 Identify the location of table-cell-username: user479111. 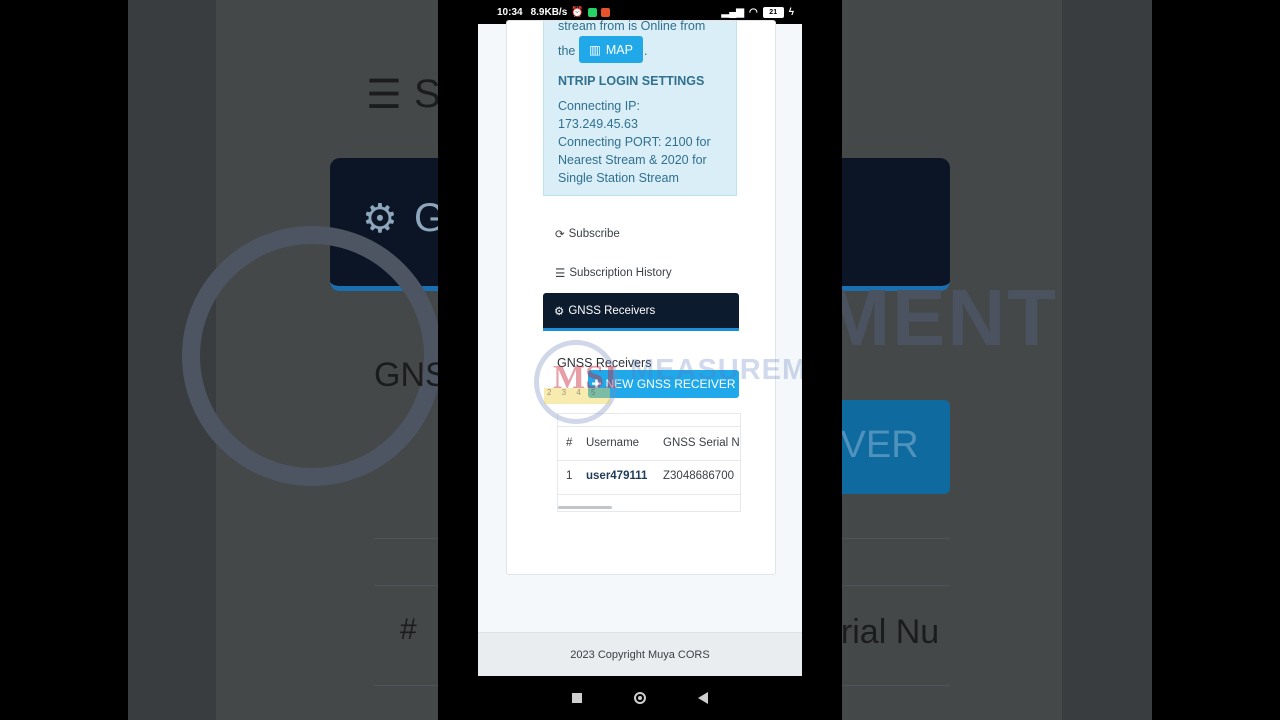
(616, 476).